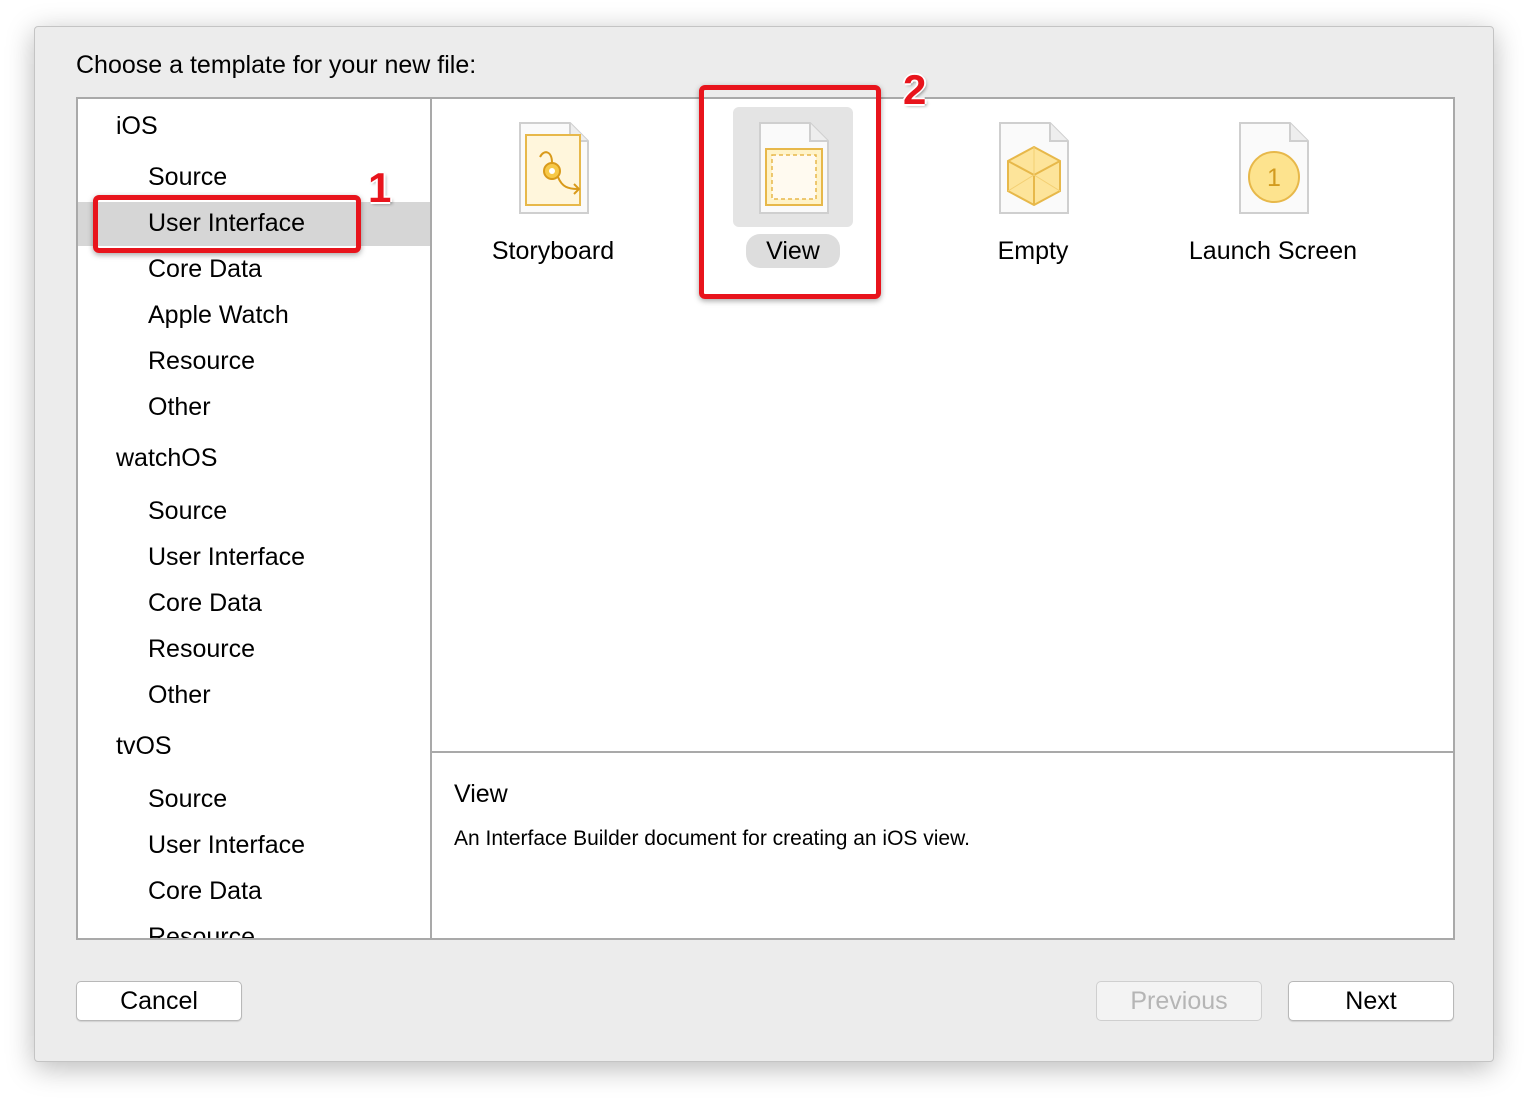  I want to click on sidebar-item-watchos-user-interface: User Interface, so click(254, 558).